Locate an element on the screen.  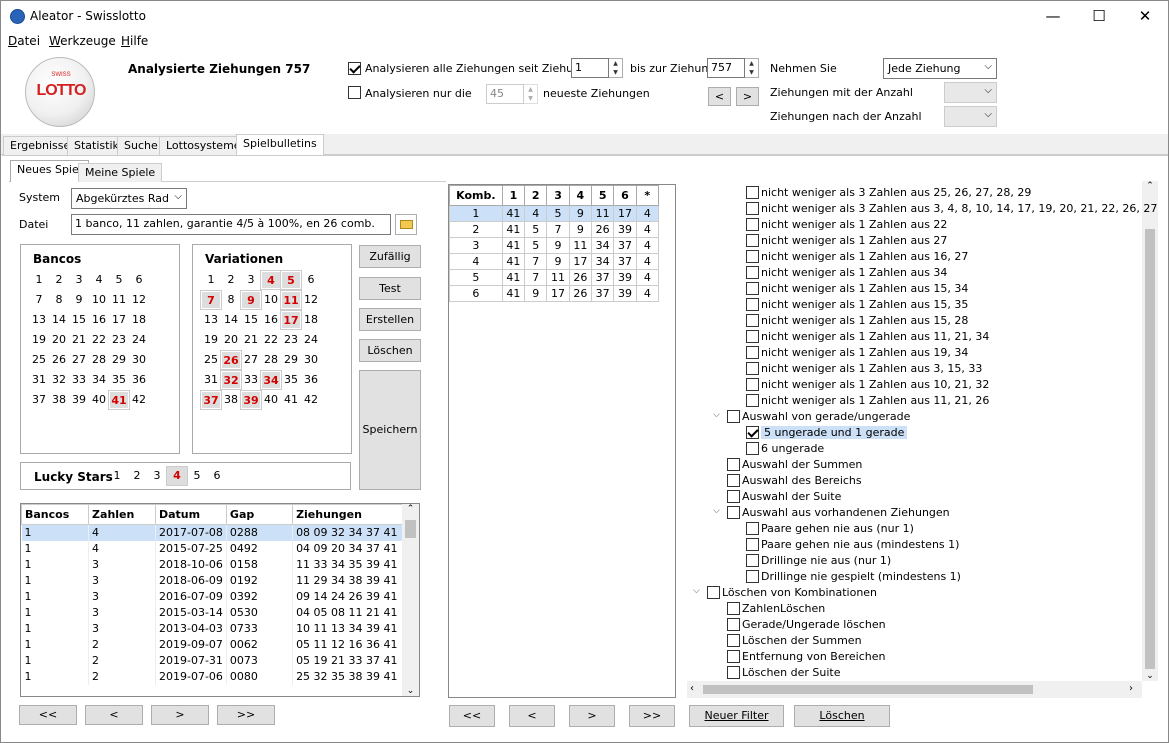
comb-col-header: 4 is located at coordinates (580, 195).